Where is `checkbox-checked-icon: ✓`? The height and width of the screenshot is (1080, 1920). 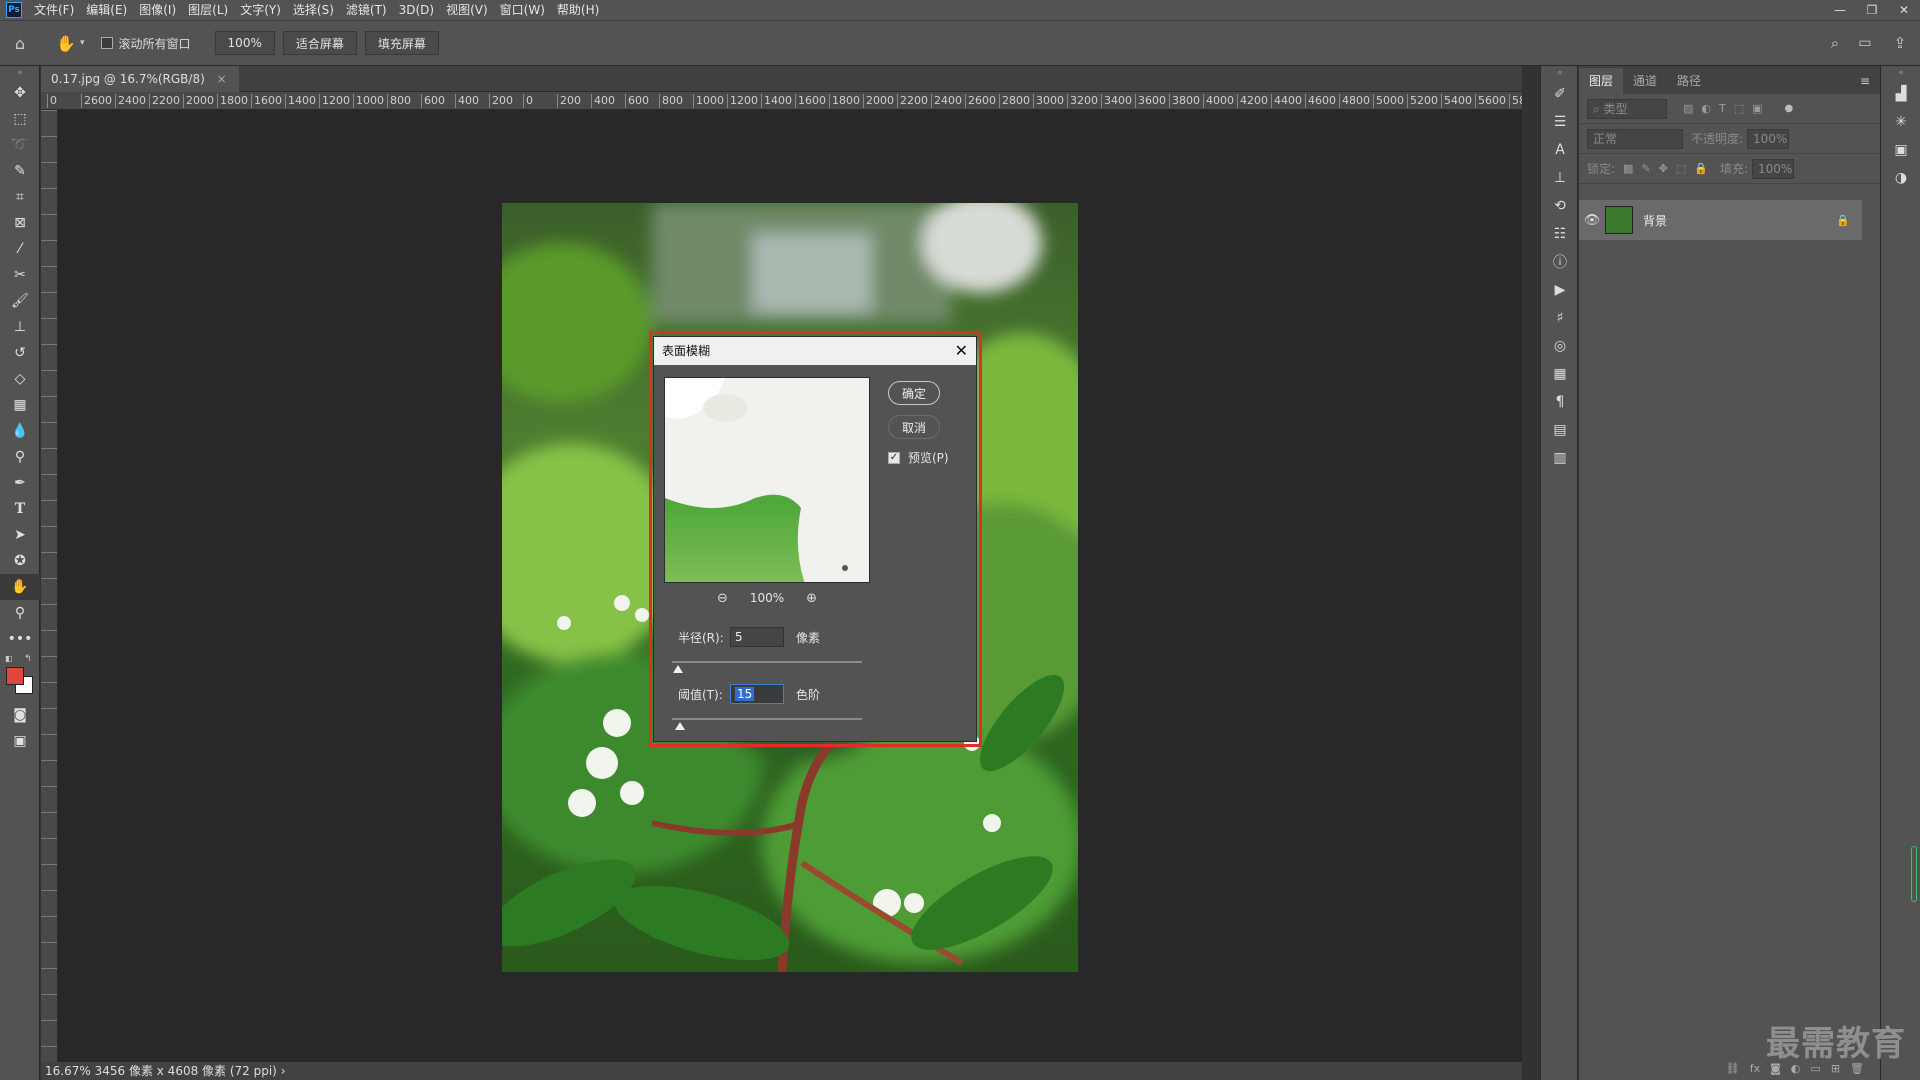
checkbox-checked-icon: ✓ is located at coordinates (894, 457).